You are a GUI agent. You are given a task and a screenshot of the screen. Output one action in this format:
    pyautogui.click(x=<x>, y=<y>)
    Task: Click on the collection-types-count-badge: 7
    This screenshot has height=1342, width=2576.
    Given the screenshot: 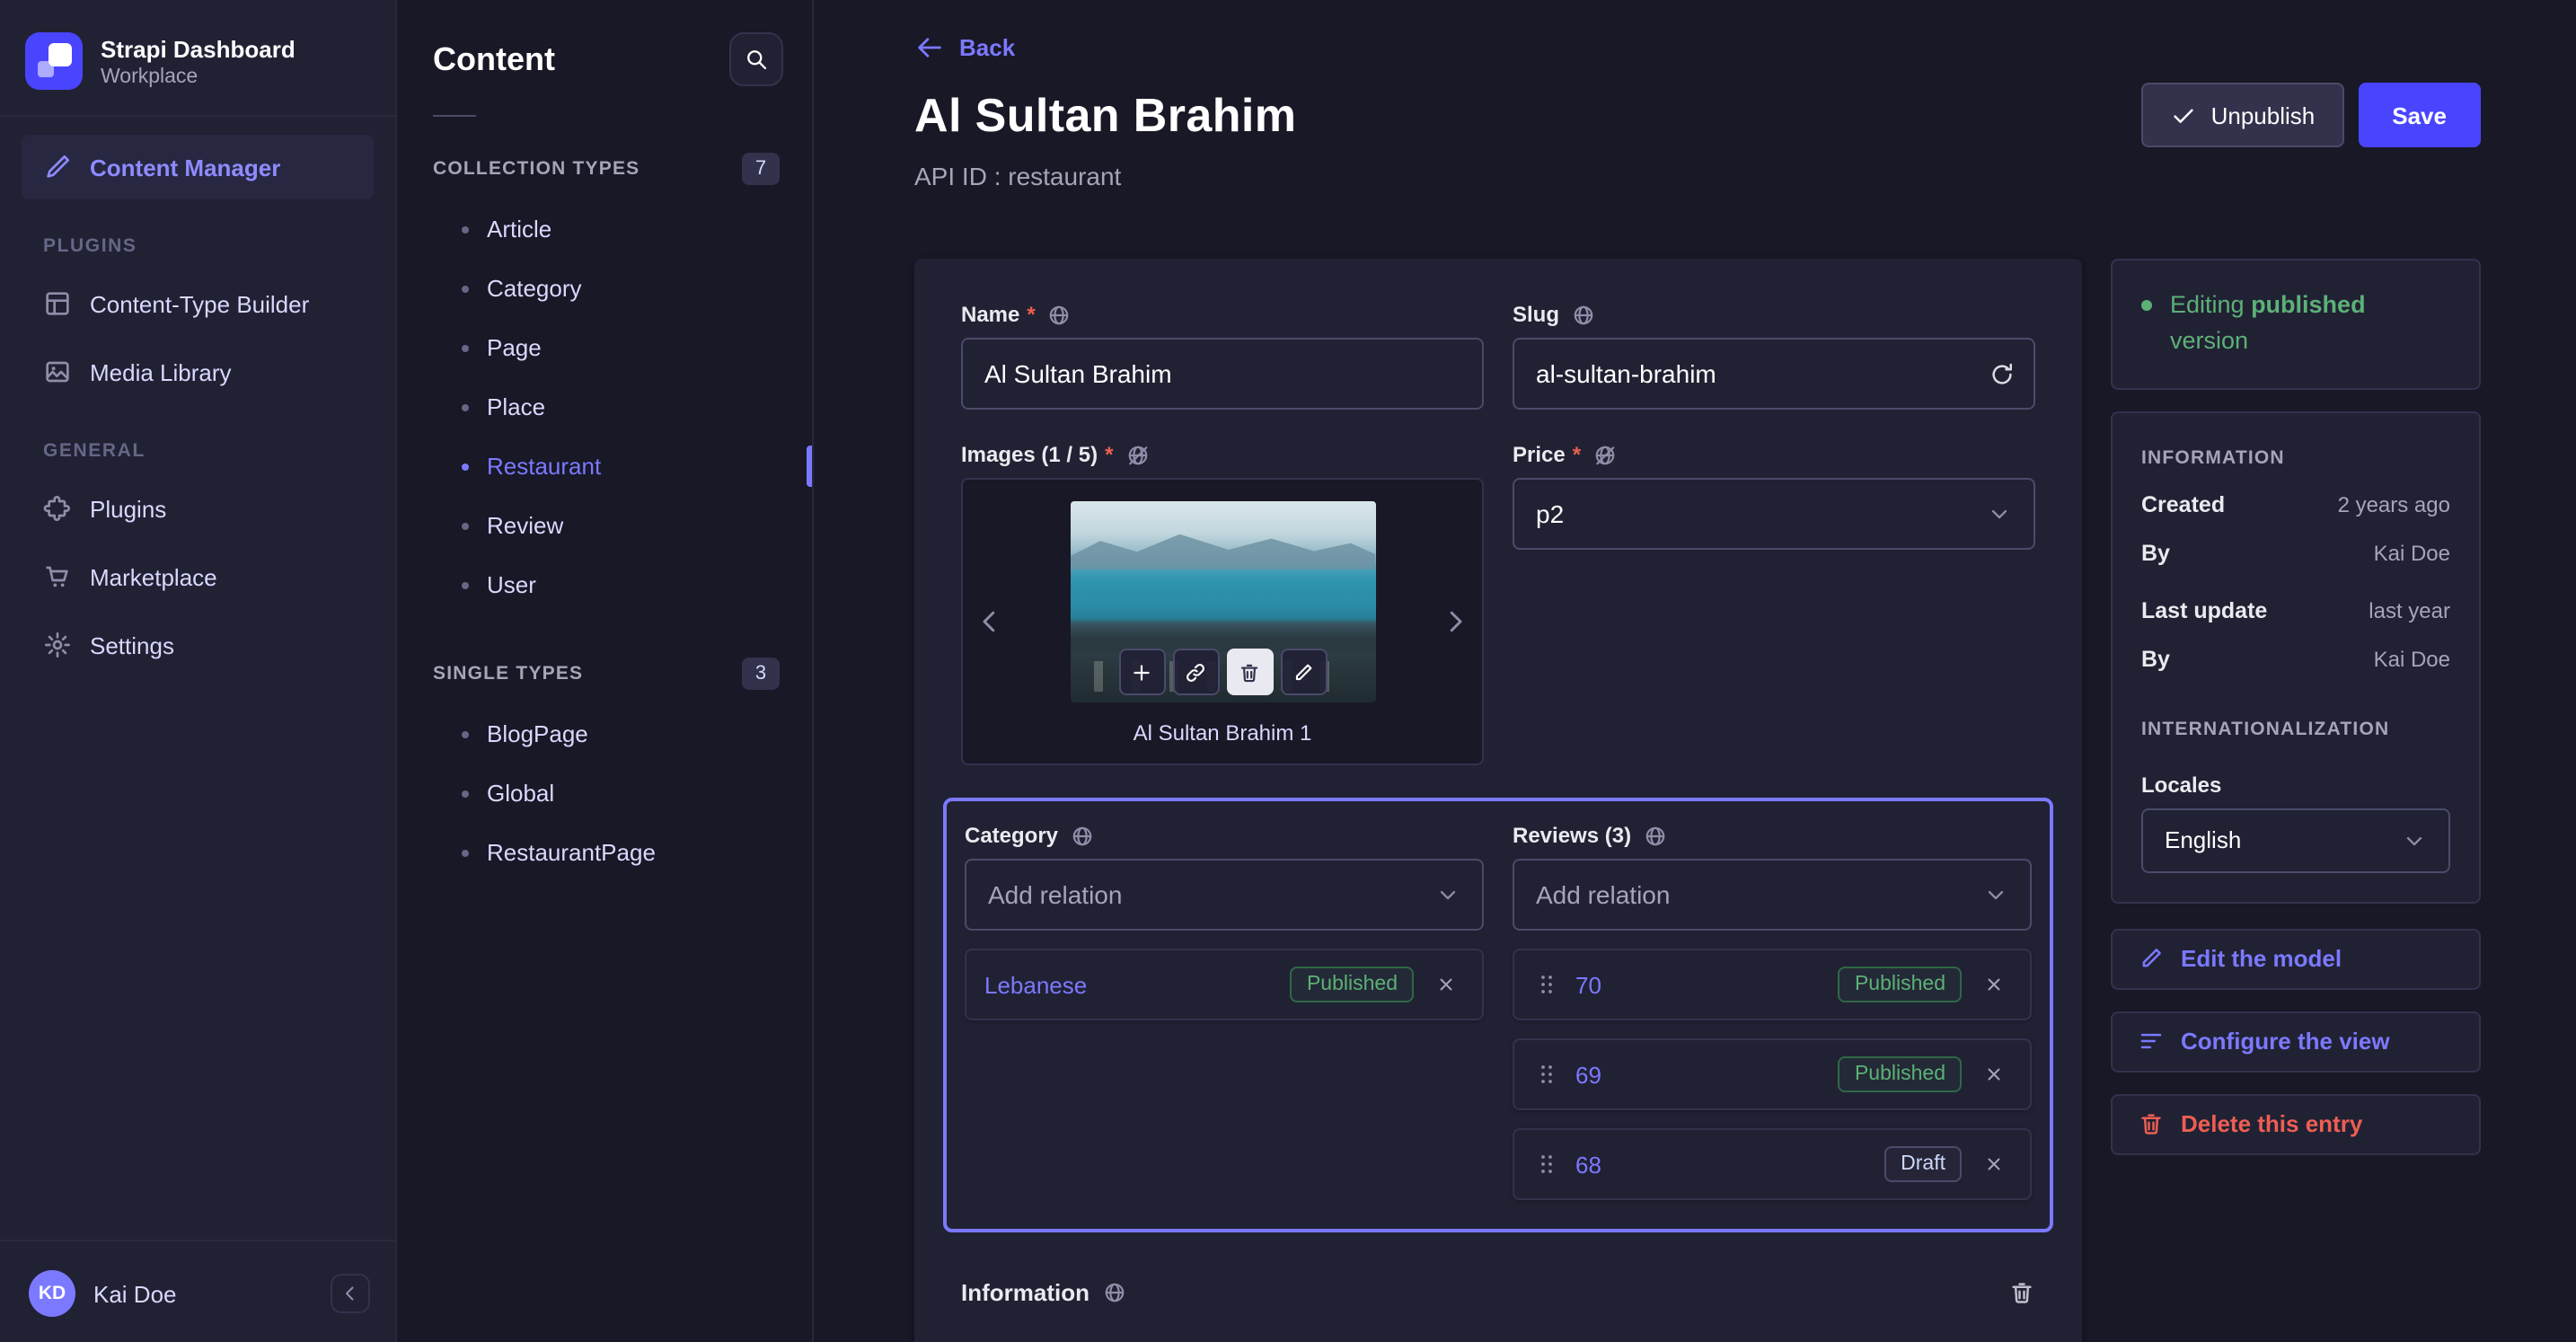 What is the action you would take?
    pyautogui.click(x=761, y=169)
    